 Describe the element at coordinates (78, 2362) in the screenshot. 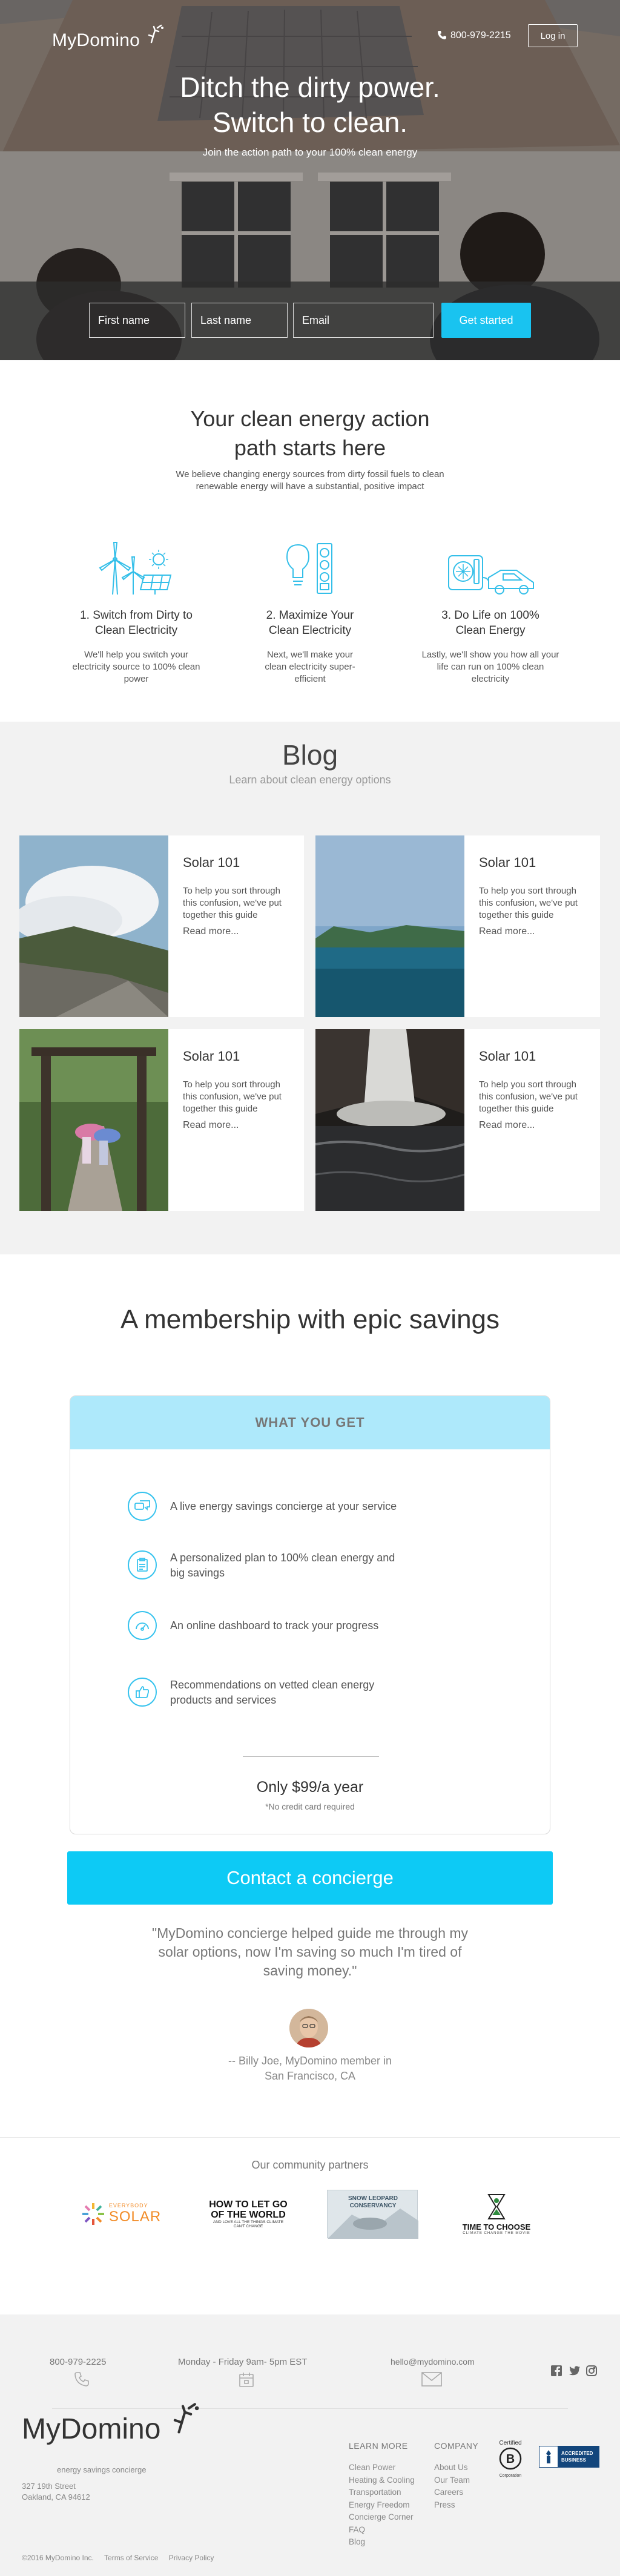

I see `footer-phone: 800-979-2225` at that location.